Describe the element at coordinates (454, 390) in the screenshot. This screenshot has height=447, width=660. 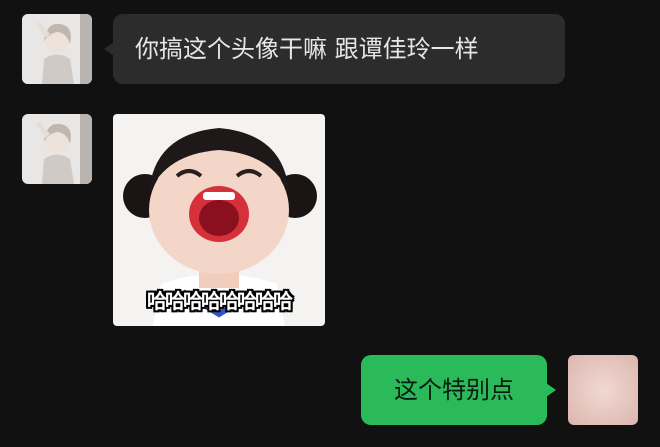
I see `outgoing-message-text: 这个特别点` at that location.